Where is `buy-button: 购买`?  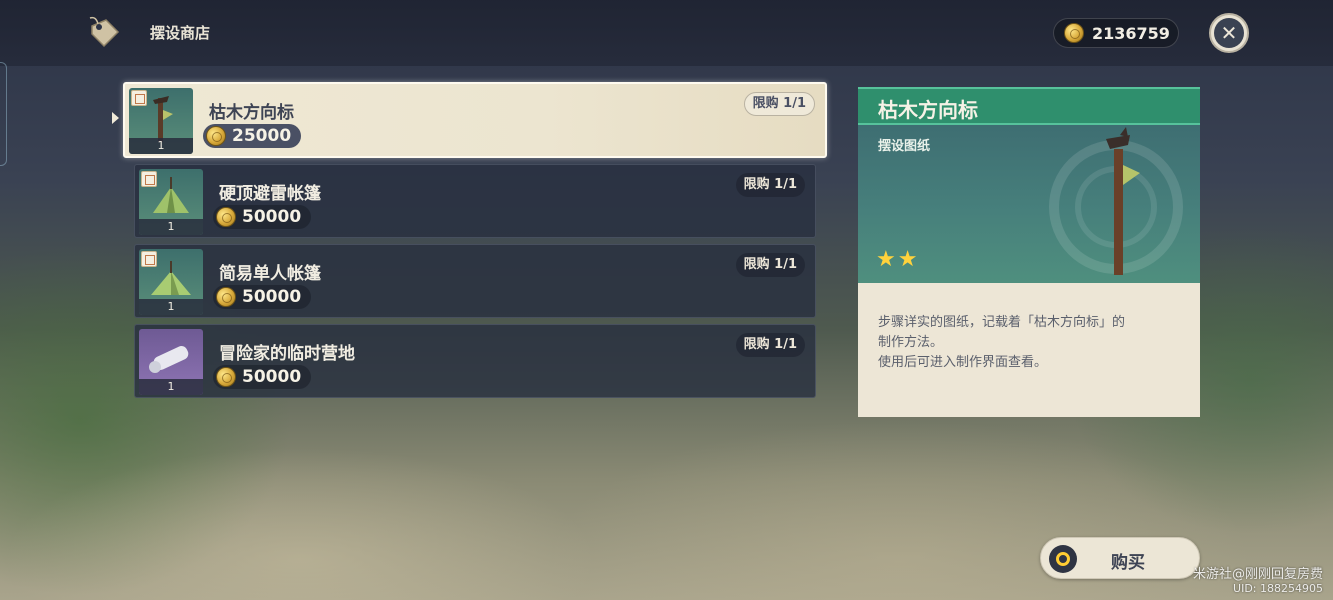 buy-button: 购买 is located at coordinates (1120, 558).